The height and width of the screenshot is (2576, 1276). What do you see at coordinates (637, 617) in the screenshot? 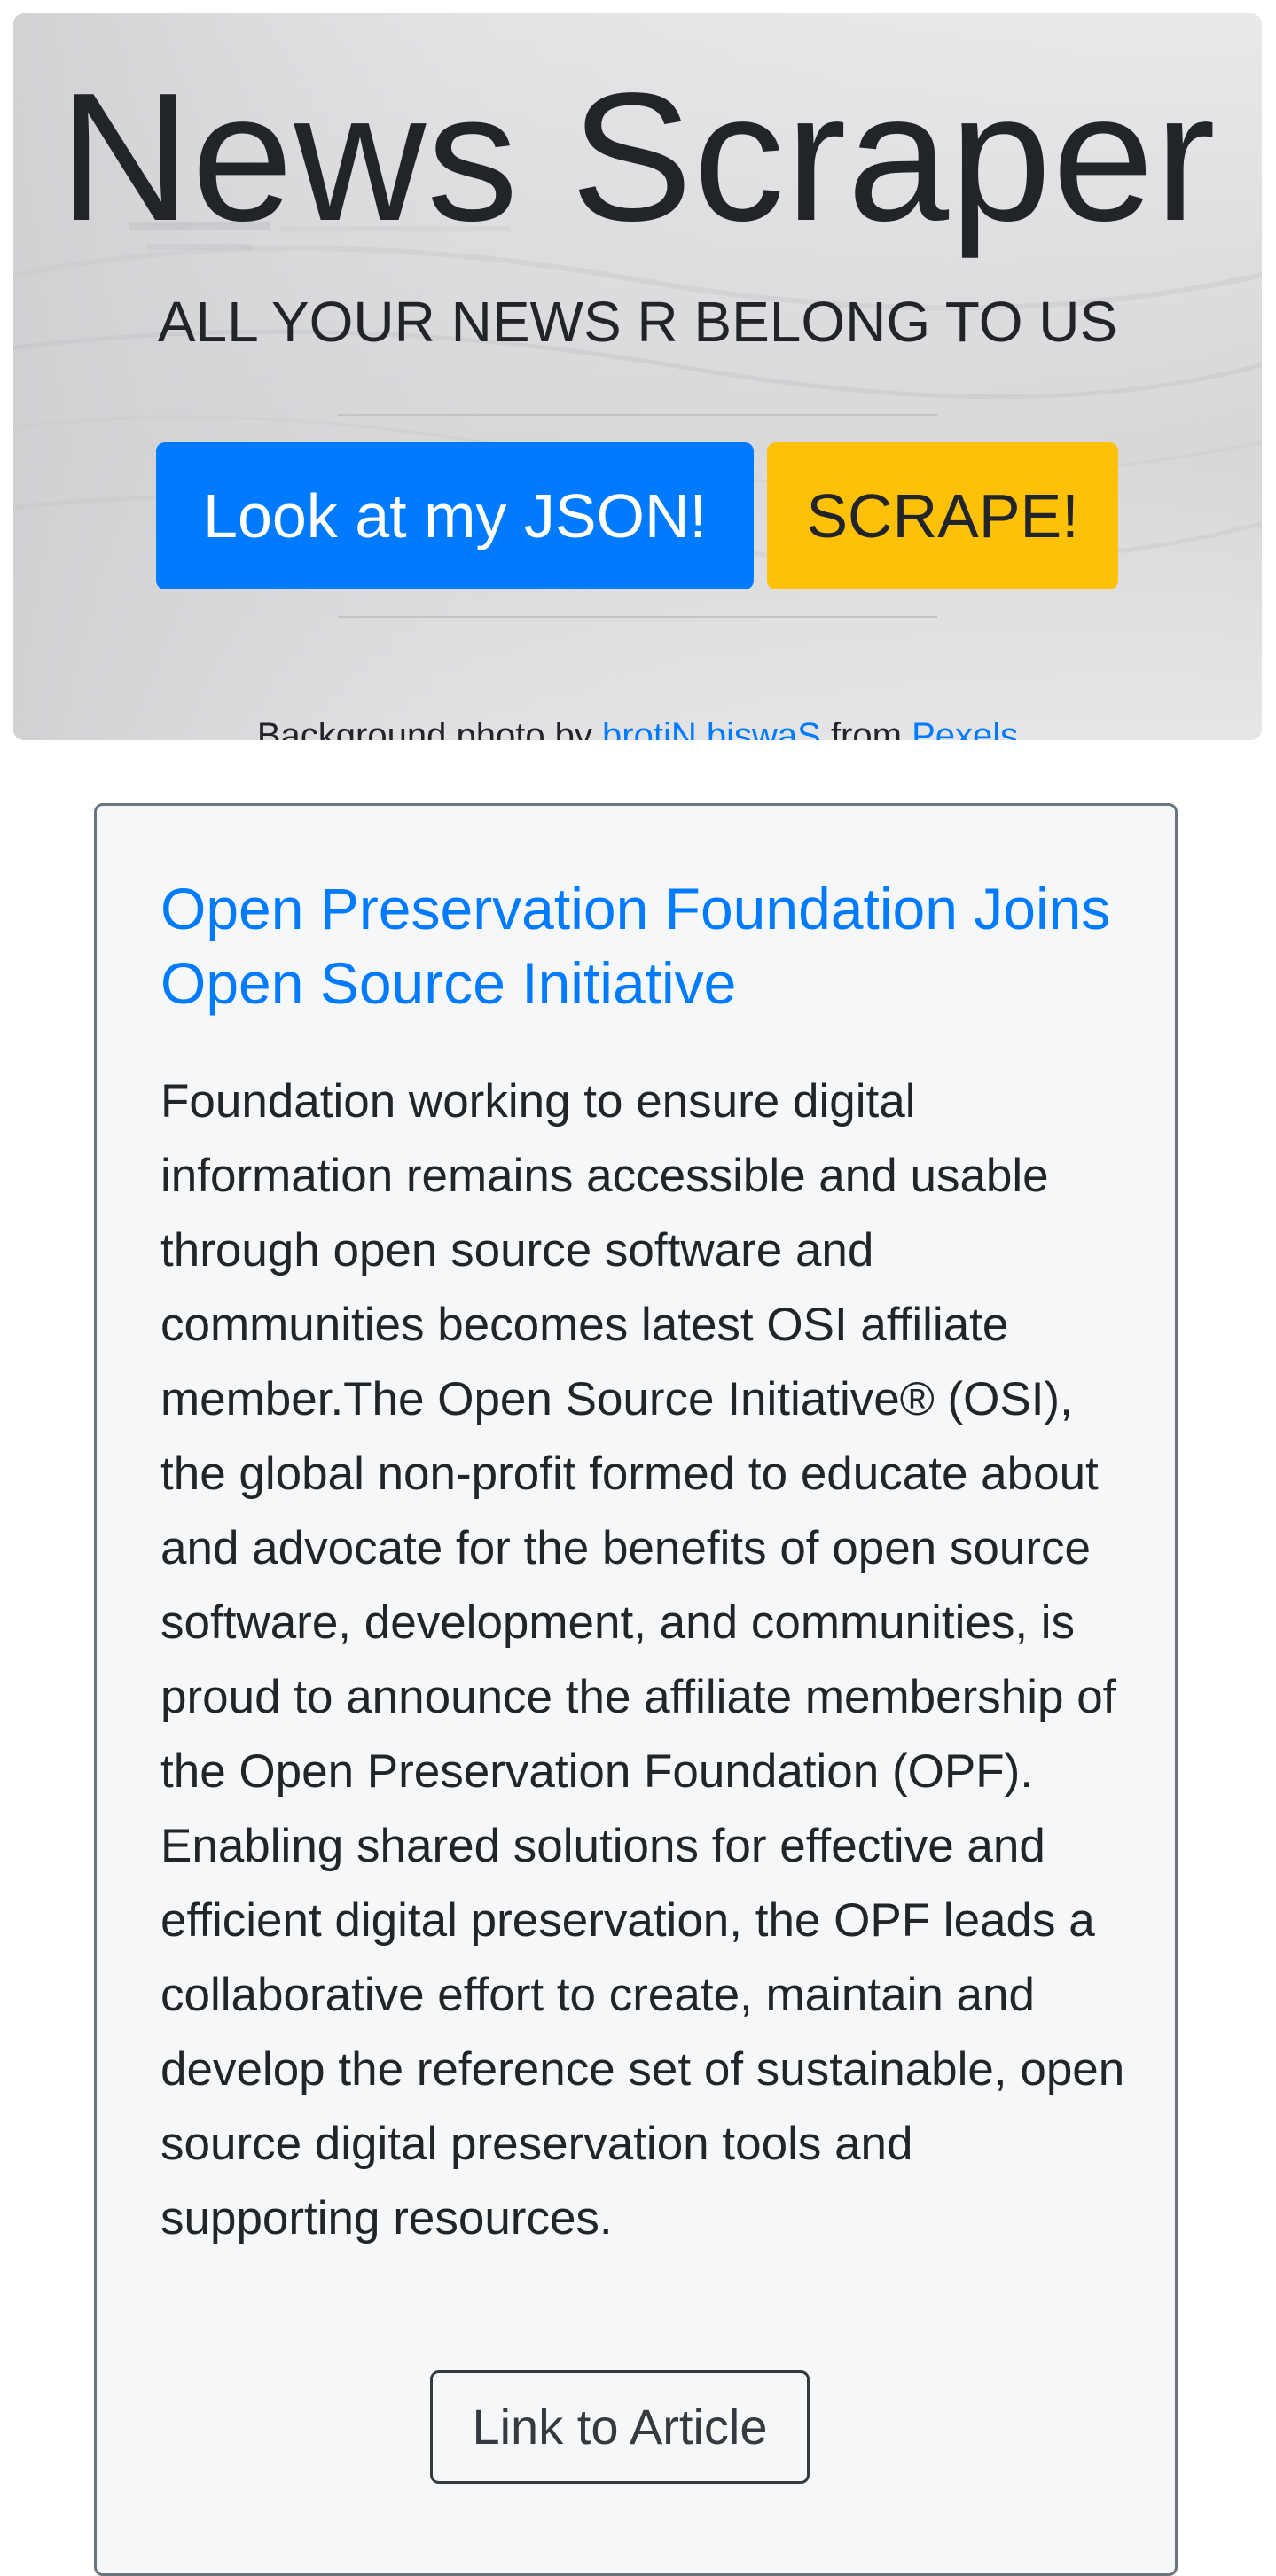
I see `divider-bottom` at bounding box center [637, 617].